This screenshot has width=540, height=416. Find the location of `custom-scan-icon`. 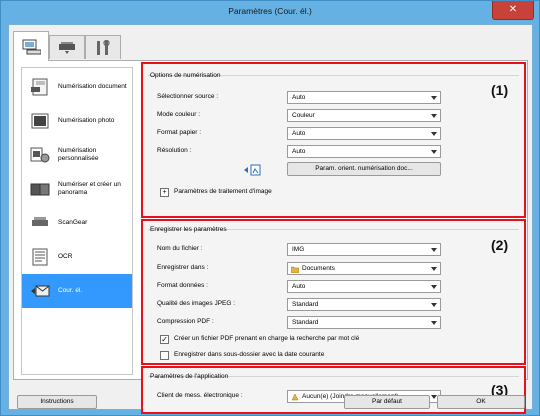

custom-scan-icon is located at coordinates (40, 155).